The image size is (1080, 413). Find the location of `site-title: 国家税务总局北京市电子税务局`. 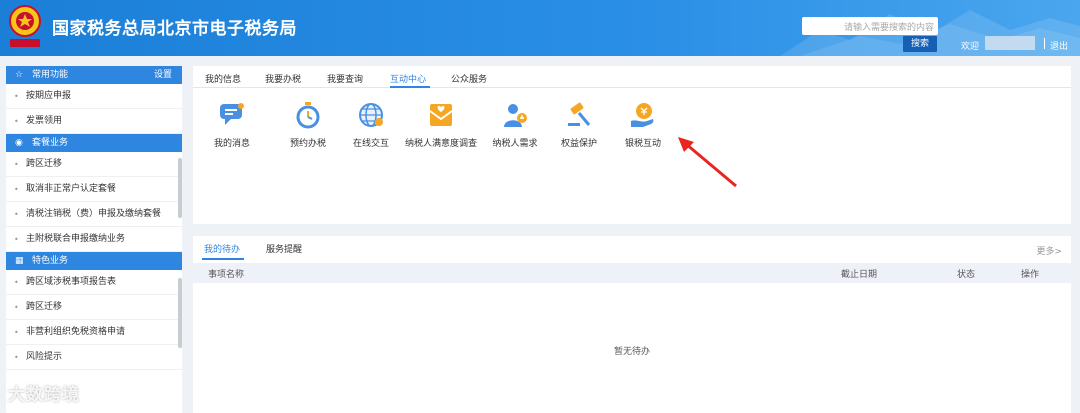

site-title: 国家税务总局北京市电子税务局 is located at coordinates (174, 29).